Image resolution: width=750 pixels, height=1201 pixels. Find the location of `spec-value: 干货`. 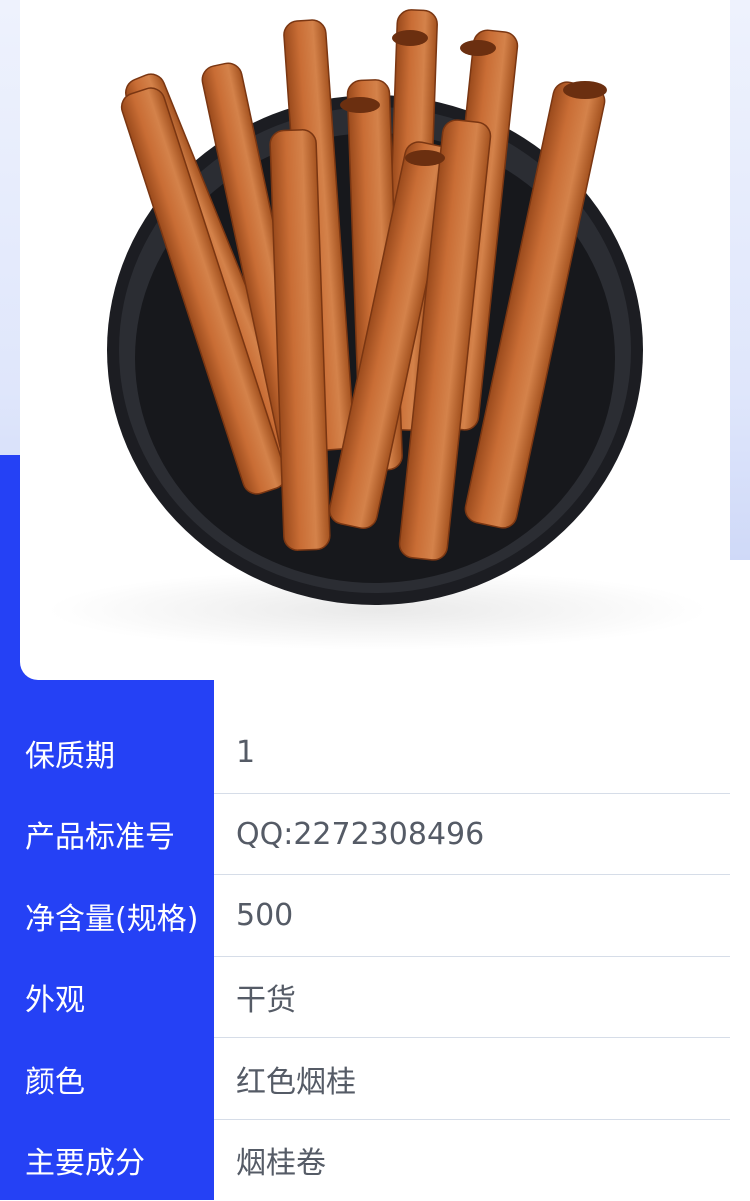

spec-value: 干货 is located at coordinates (476, 998).